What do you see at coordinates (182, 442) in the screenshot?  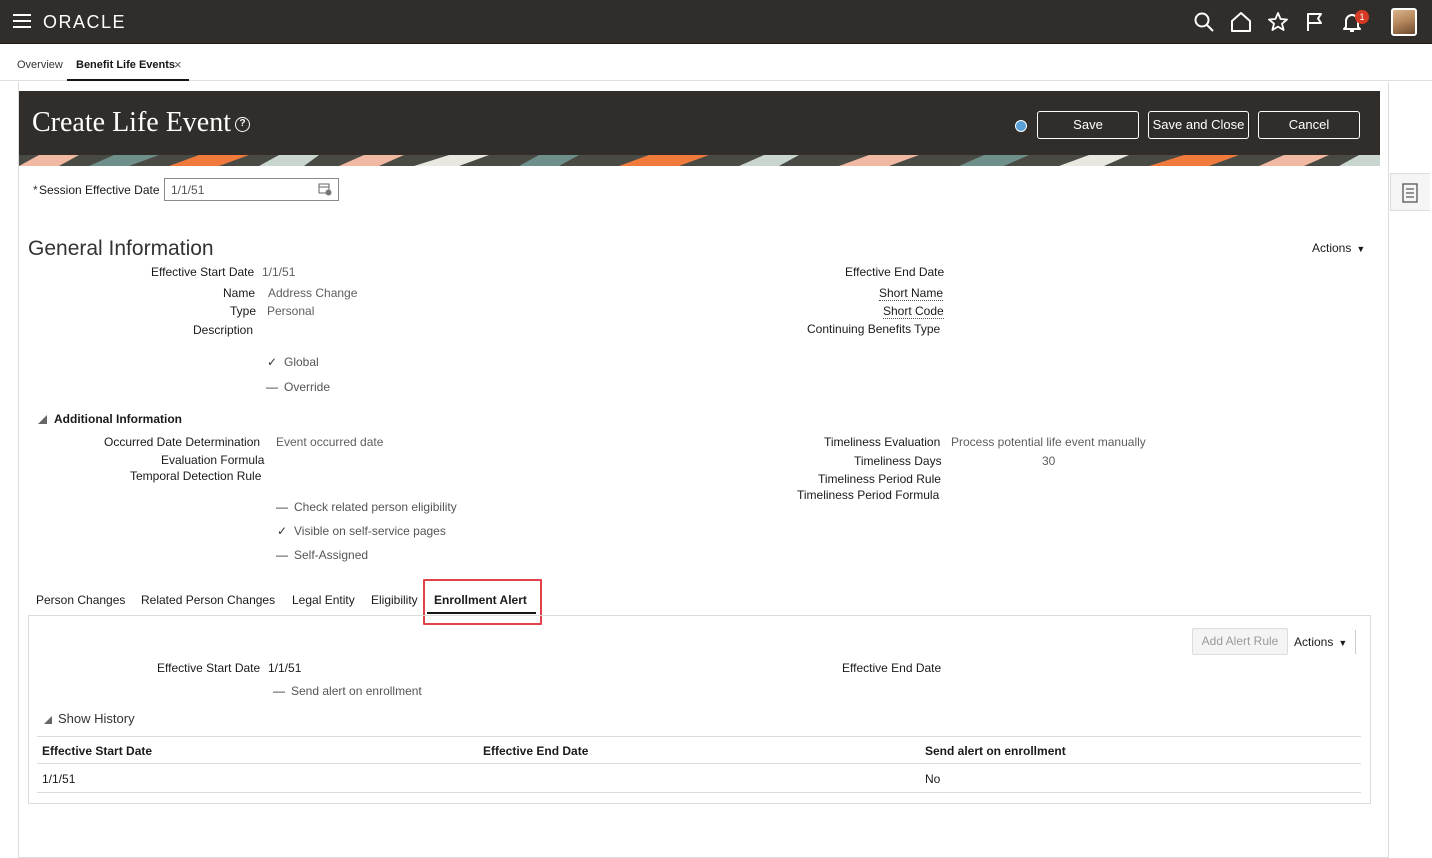 I see `occurred-date-determination-label: Occurred Date Determination` at bounding box center [182, 442].